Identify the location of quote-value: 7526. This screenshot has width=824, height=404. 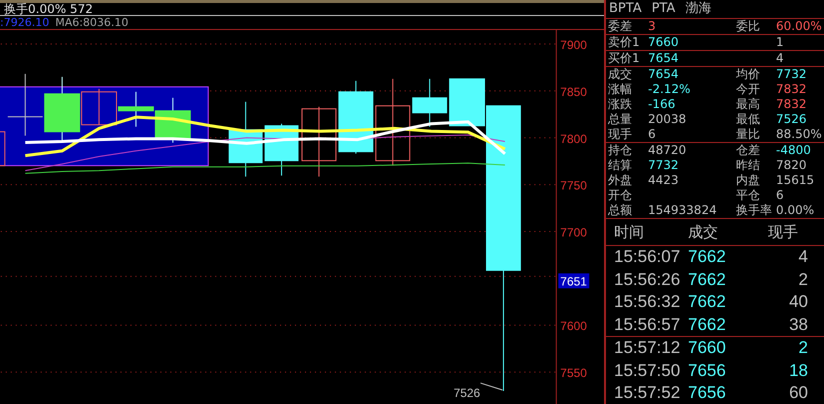
(791, 119).